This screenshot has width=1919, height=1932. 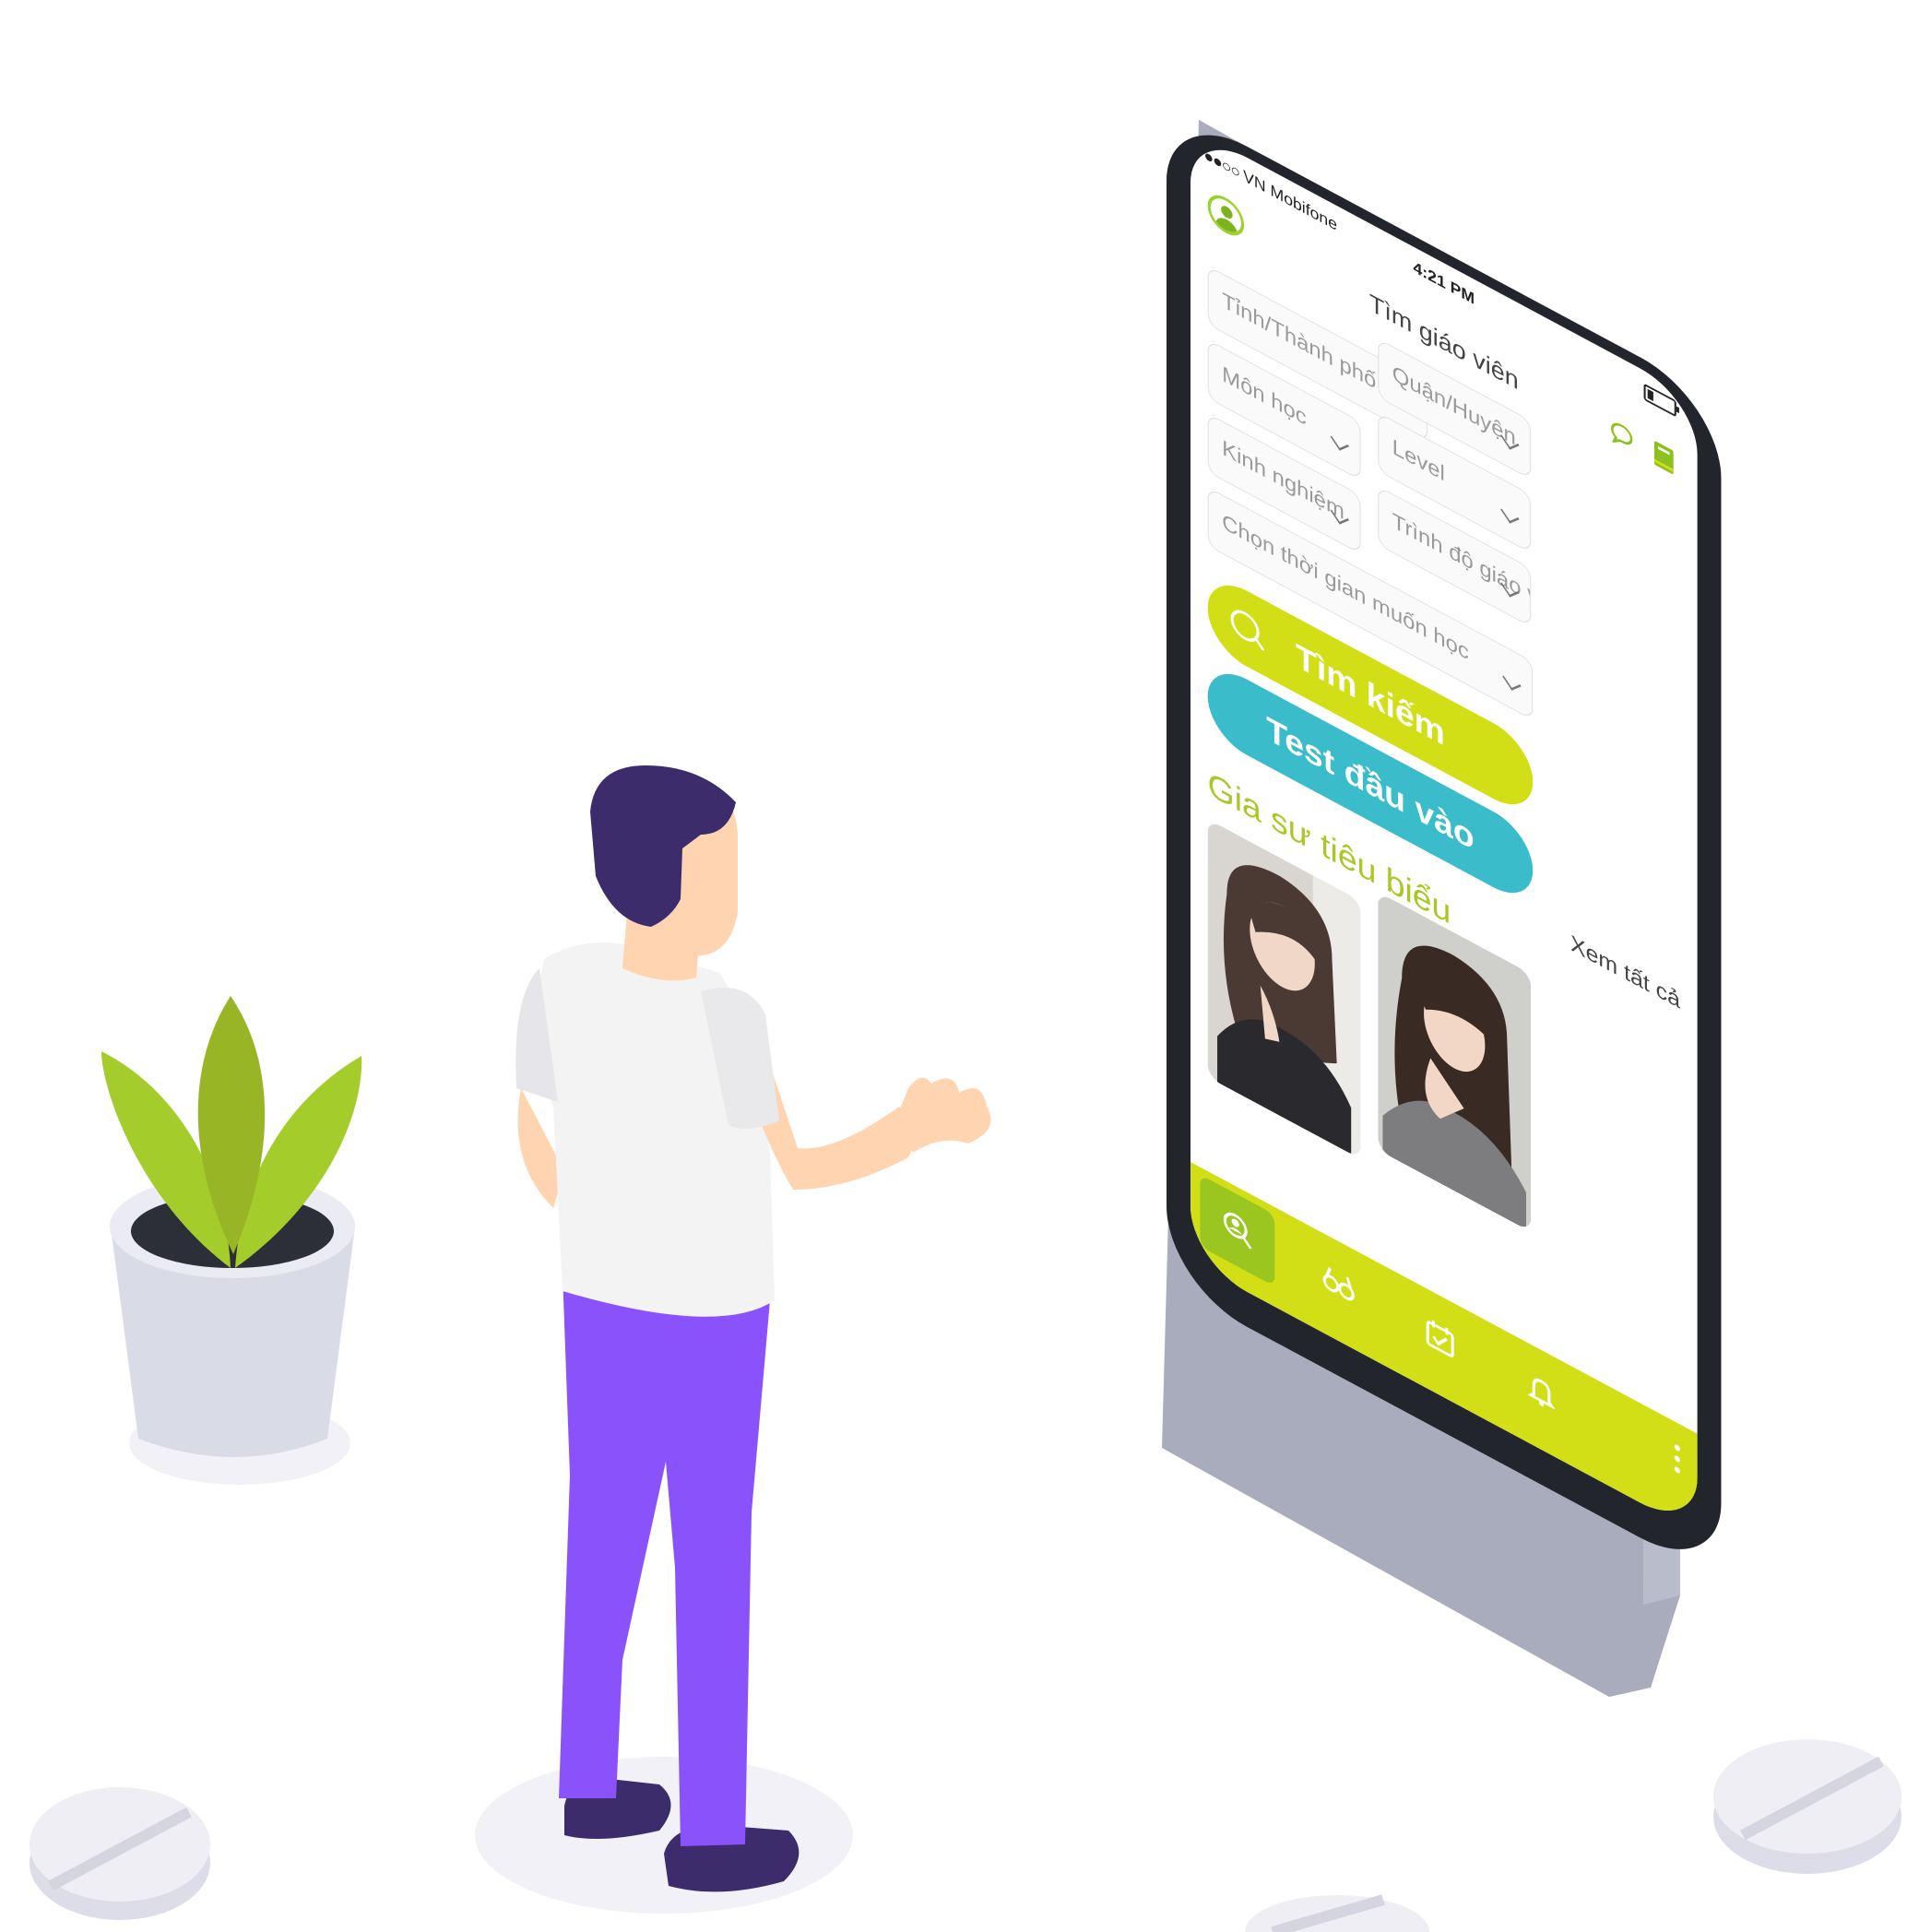 I want to click on more-vertical-icon, so click(x=1677, y=1461).